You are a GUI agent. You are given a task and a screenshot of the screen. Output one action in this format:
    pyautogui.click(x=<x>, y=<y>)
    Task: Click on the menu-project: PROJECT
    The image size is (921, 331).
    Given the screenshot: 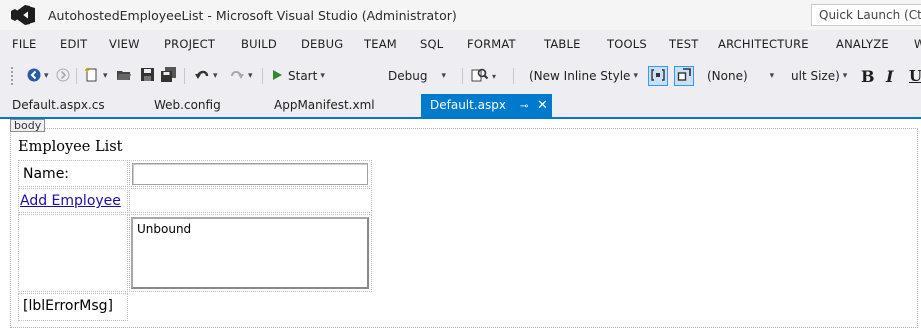 What is the action you would take?
    pyautogui.click(x=189, y=44)
    